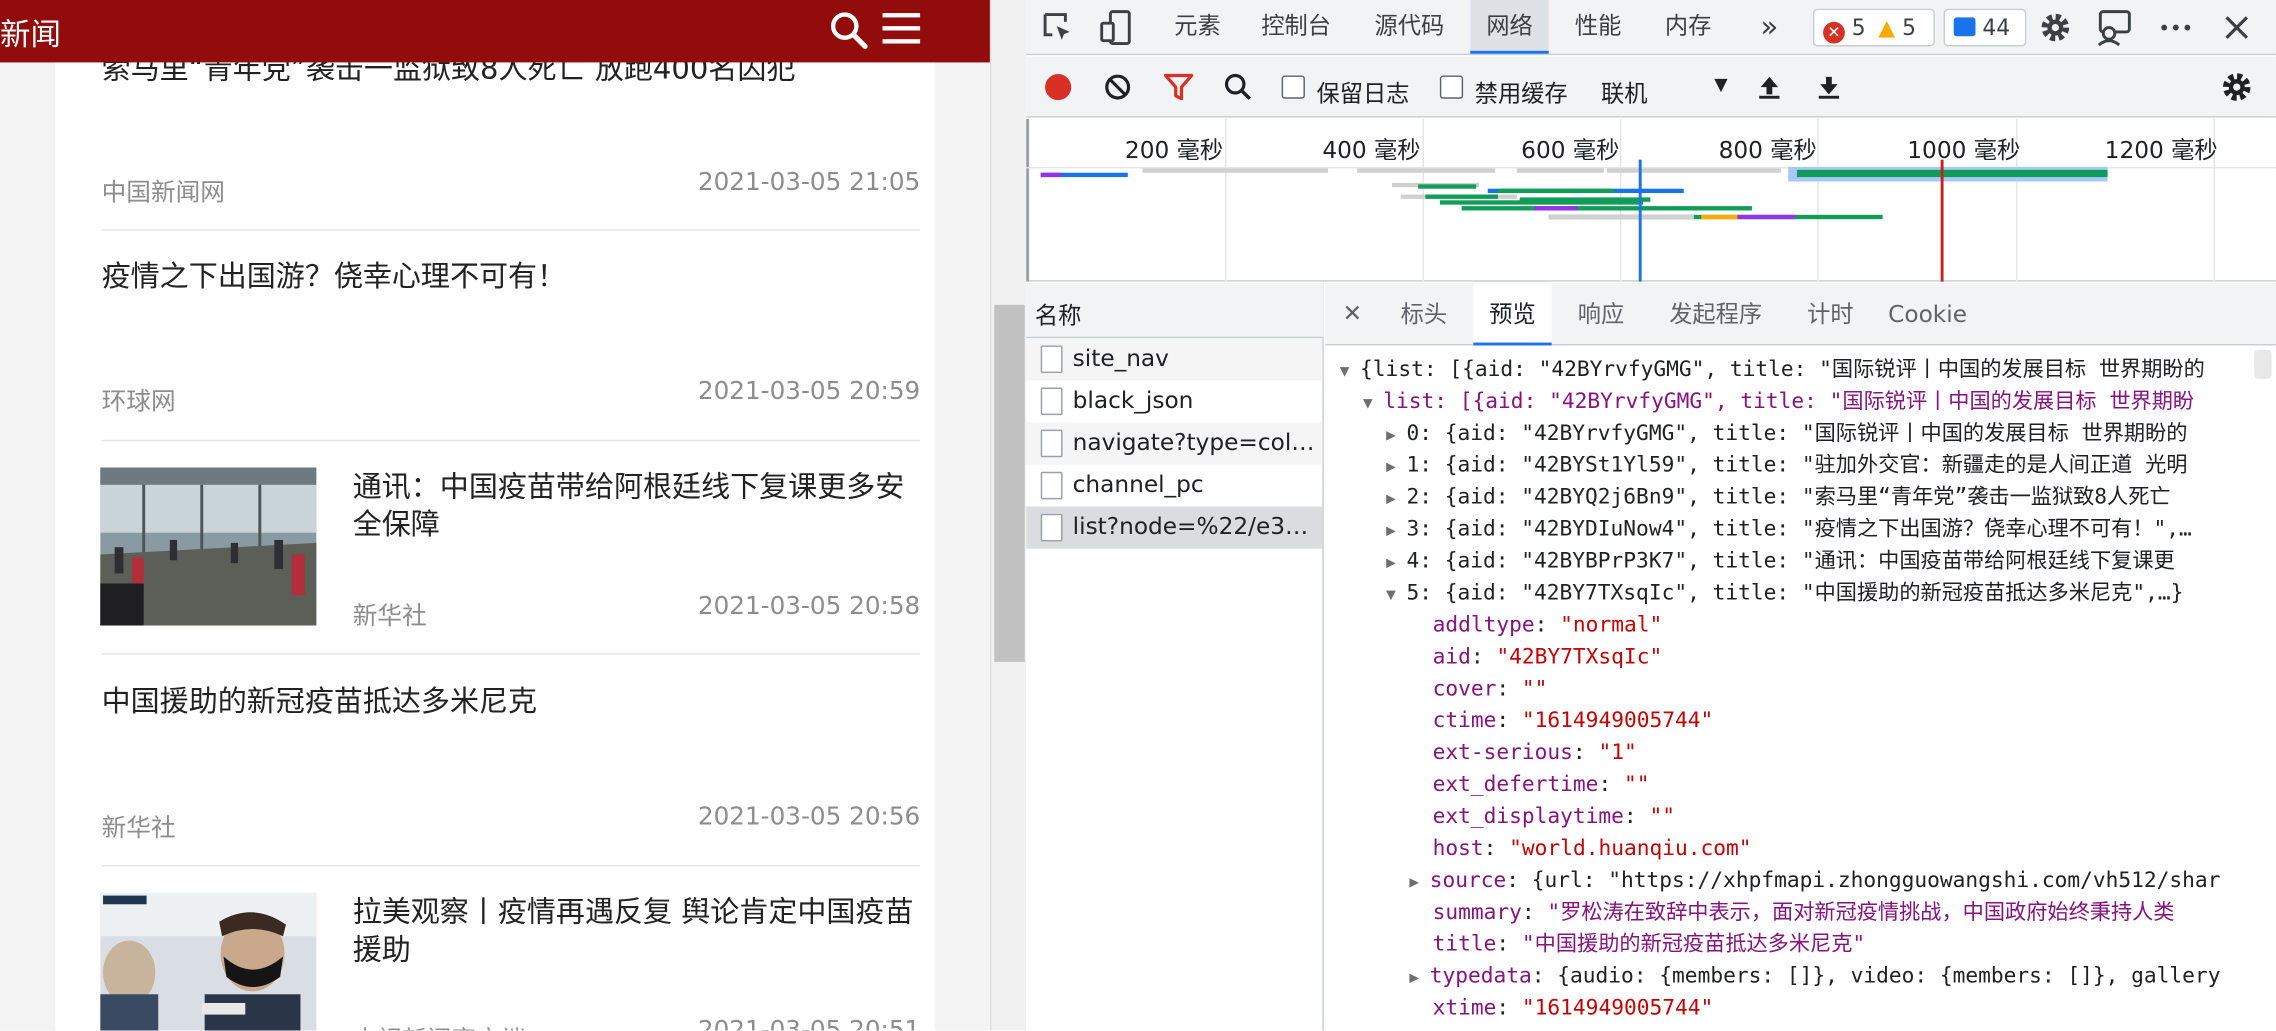 The width and height of the screenshot is (2276, 1031). Describe the element at coordinates (1423, 314) in the screenshot. I see `tab-headers: 标头` at that location.